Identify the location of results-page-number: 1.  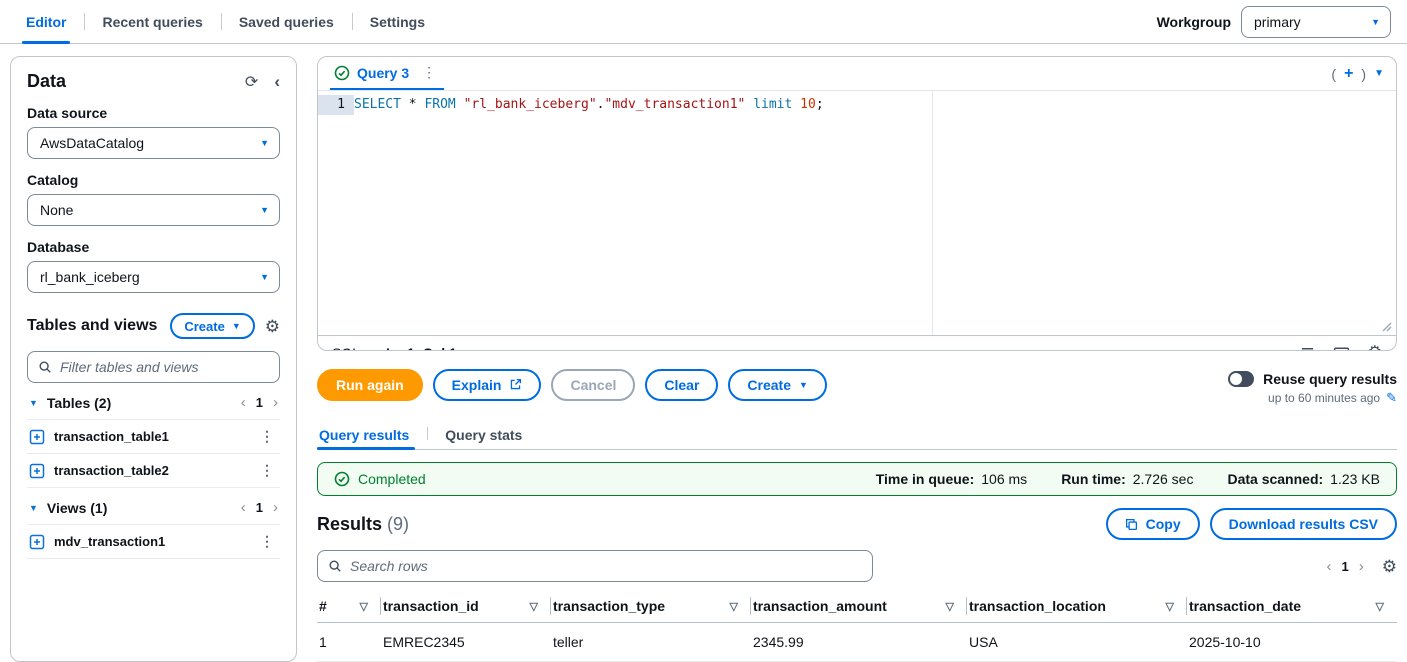
(1345, 566).